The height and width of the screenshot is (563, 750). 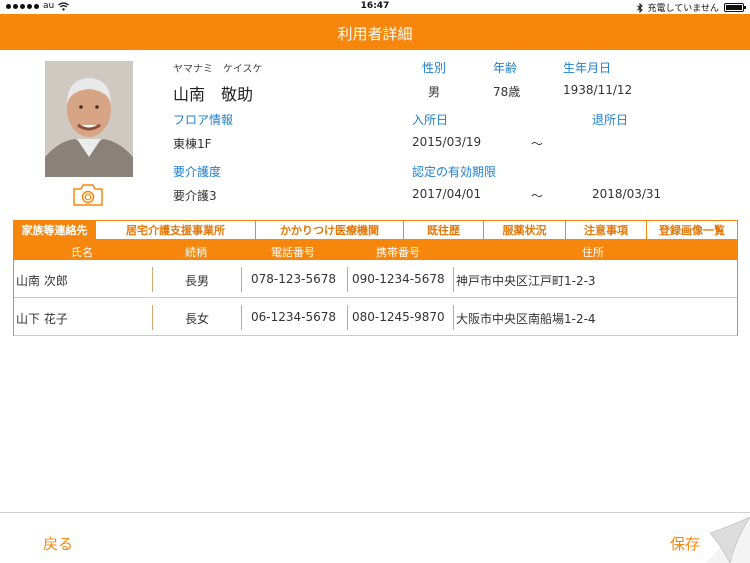 I want to click on header-name: 氏名, so click(x=82, y=252).